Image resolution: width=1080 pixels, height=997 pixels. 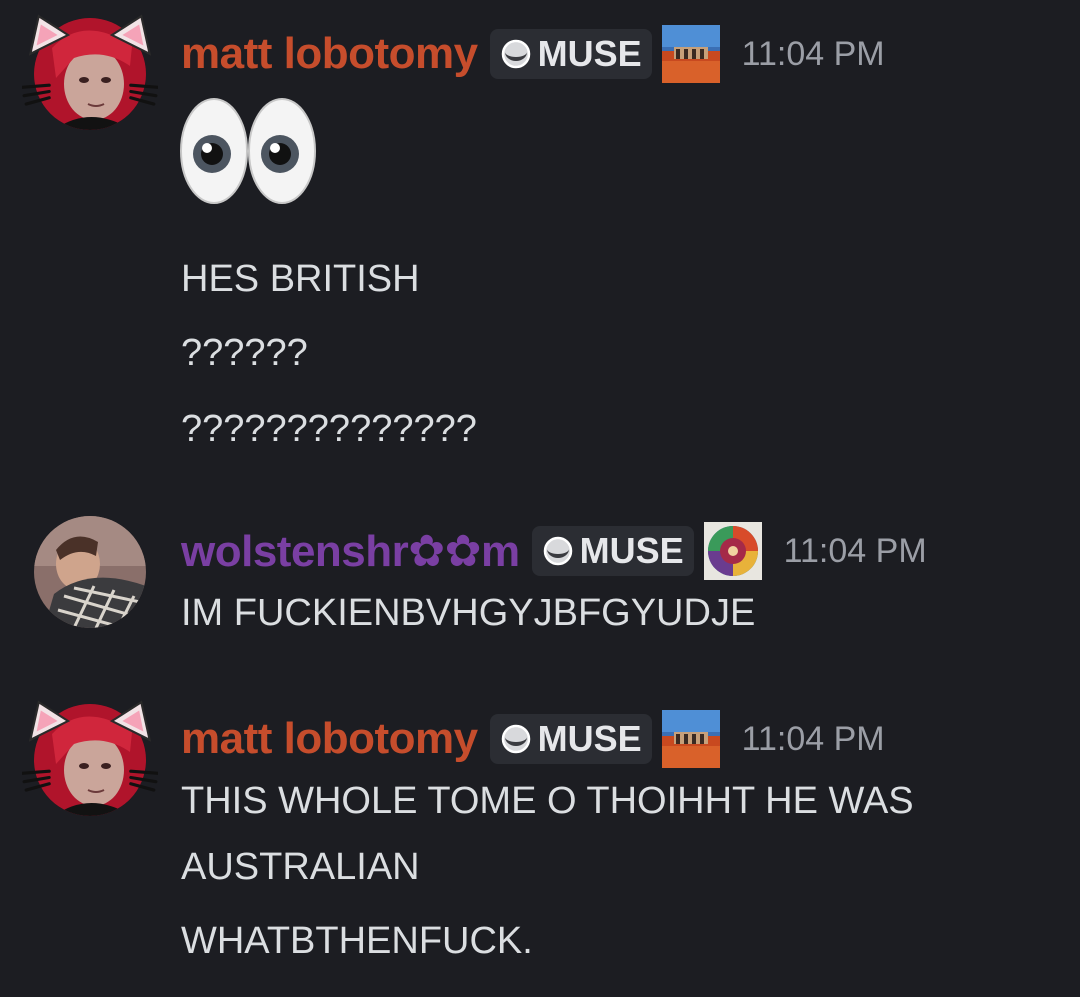 What do you see at coordinates (244, 353) in the screenshot?
I see `message-text: ??????` at bounding box center [244, 353].